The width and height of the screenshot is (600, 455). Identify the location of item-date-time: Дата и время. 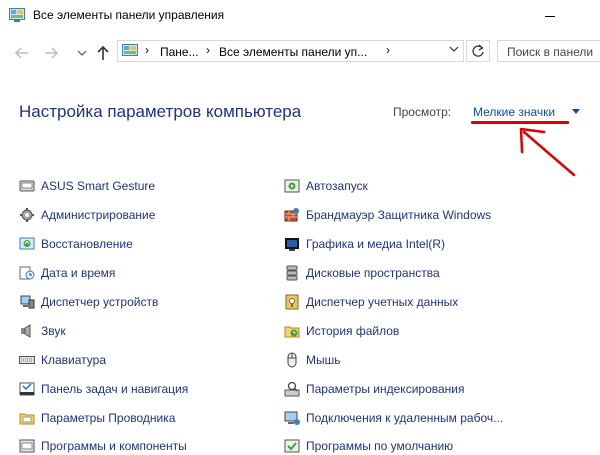
(67, 273).